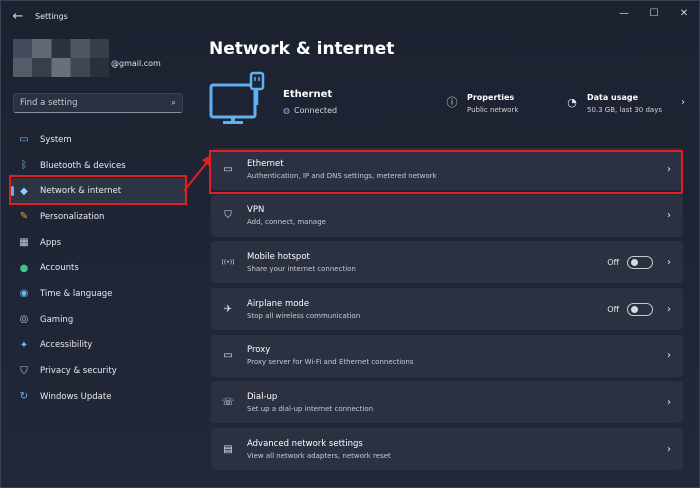 The height and width of the screenshot is (488, 700). I want to click on info-icon: ⓘ, so click(452, 102).